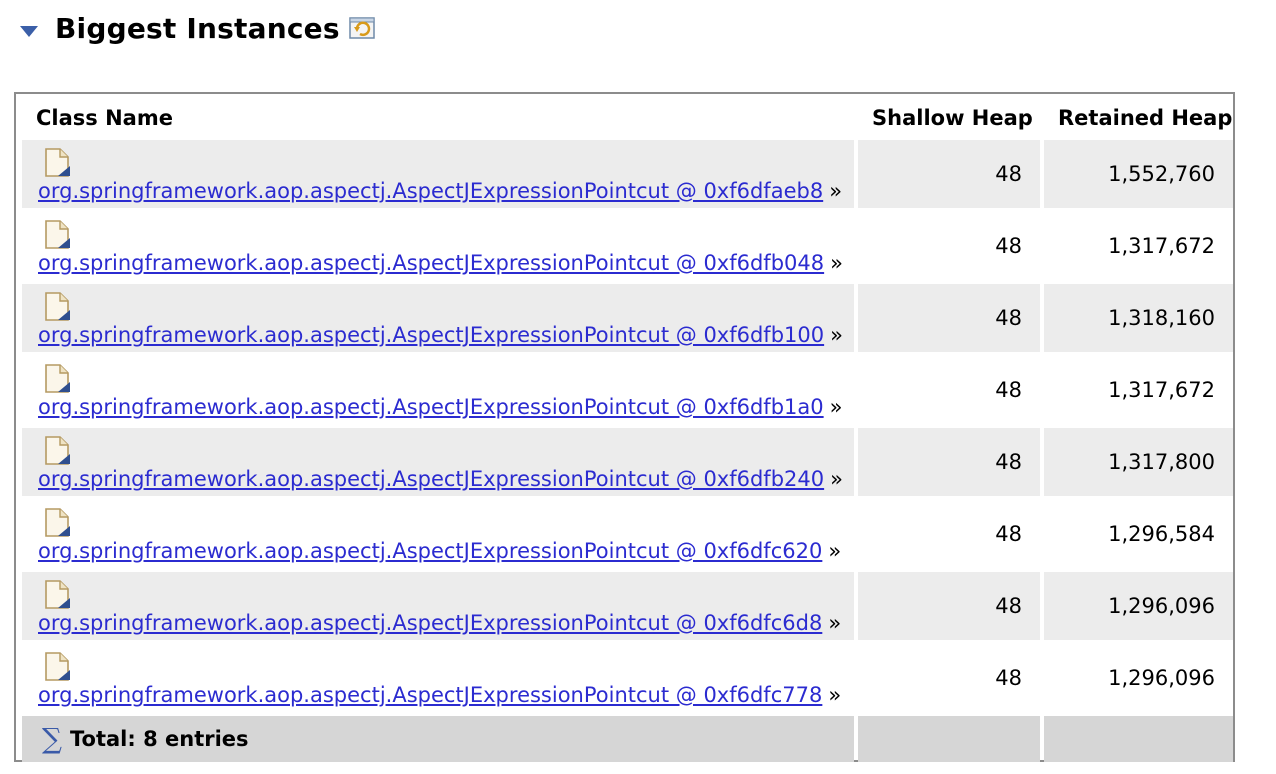 This screenshot has height=774, width=1276. I want to click on retained-heap-cell: 1,552,760, so click(1138, 174).